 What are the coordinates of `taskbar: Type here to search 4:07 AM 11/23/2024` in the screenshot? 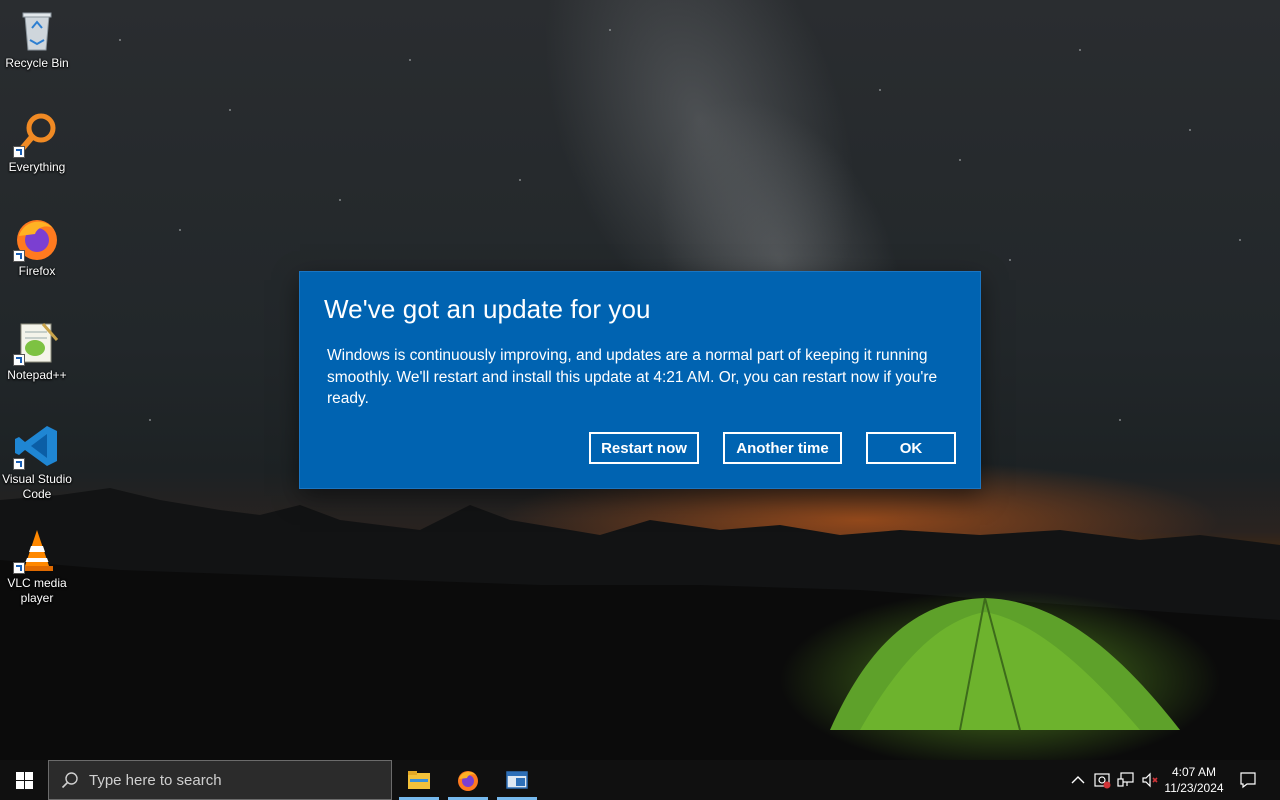 It's located at (640, 780).